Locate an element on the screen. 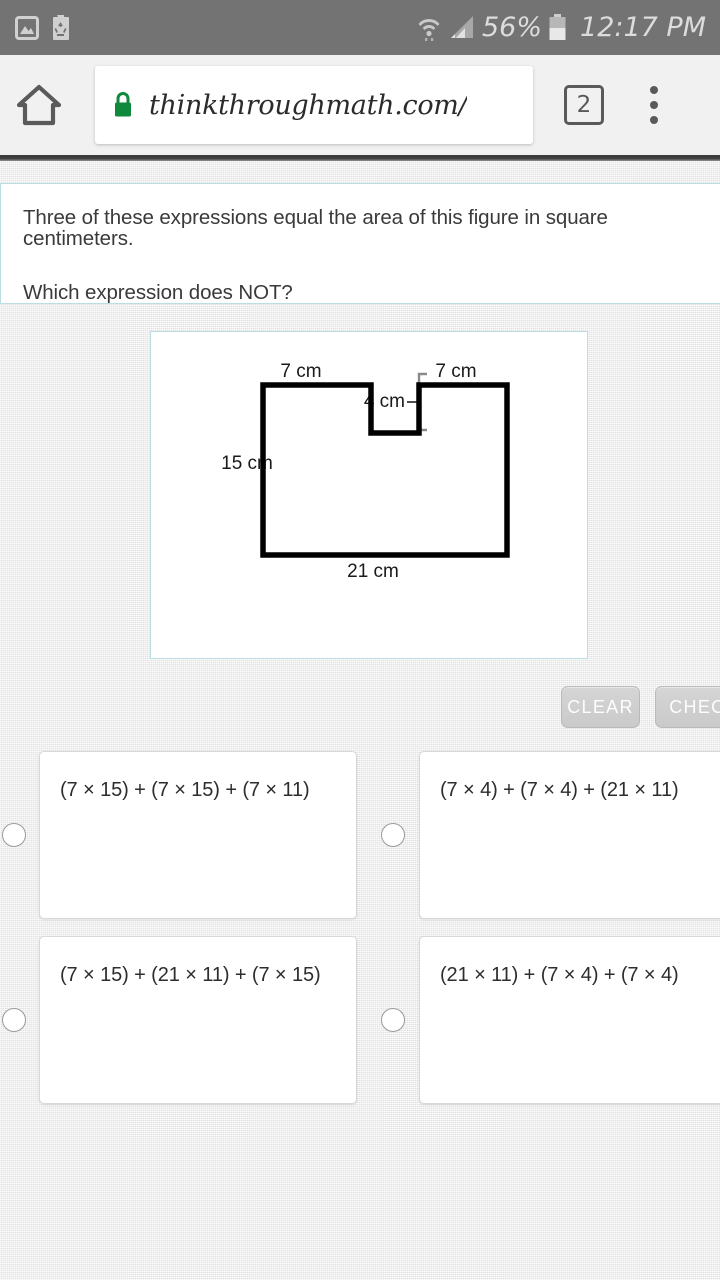 This screenshot has height=1280, width=720. figure-label-bottom: 21 cm is located at coordinates (373, 571).